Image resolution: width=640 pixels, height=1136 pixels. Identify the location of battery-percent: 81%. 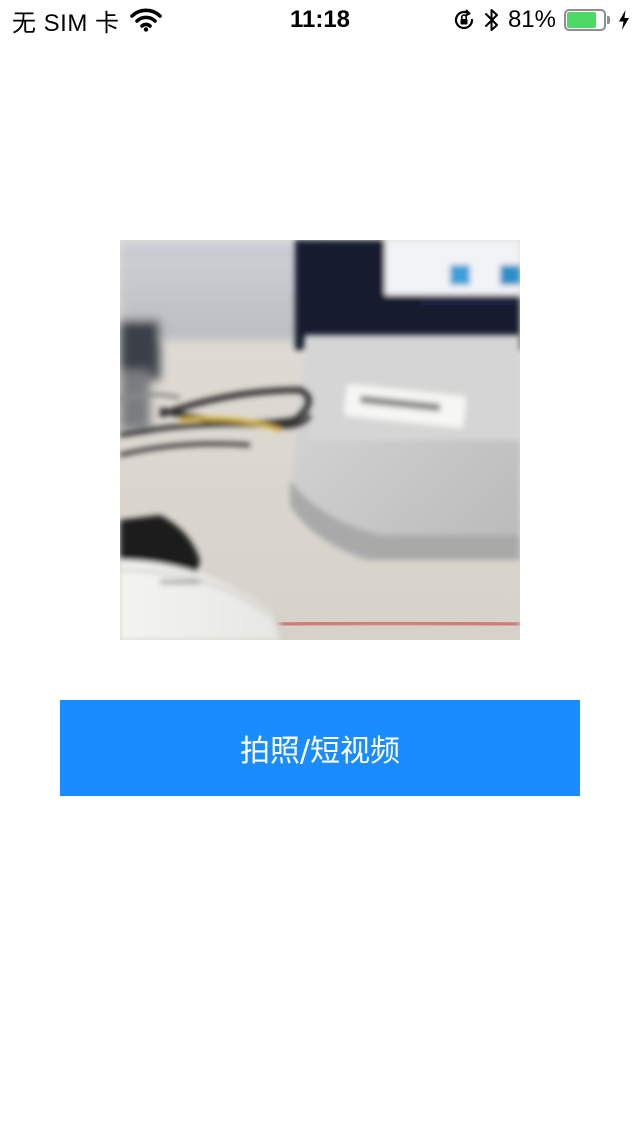
(531, 19).